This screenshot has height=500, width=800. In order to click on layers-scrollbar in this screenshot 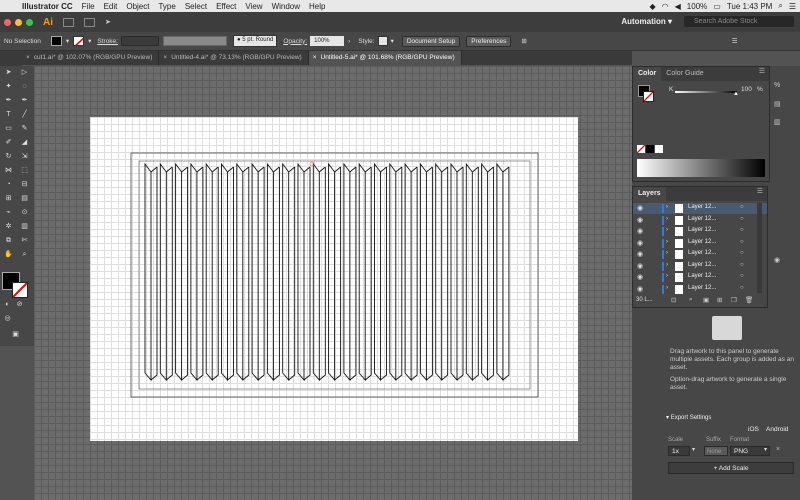, I will do `click(759, 248)`.